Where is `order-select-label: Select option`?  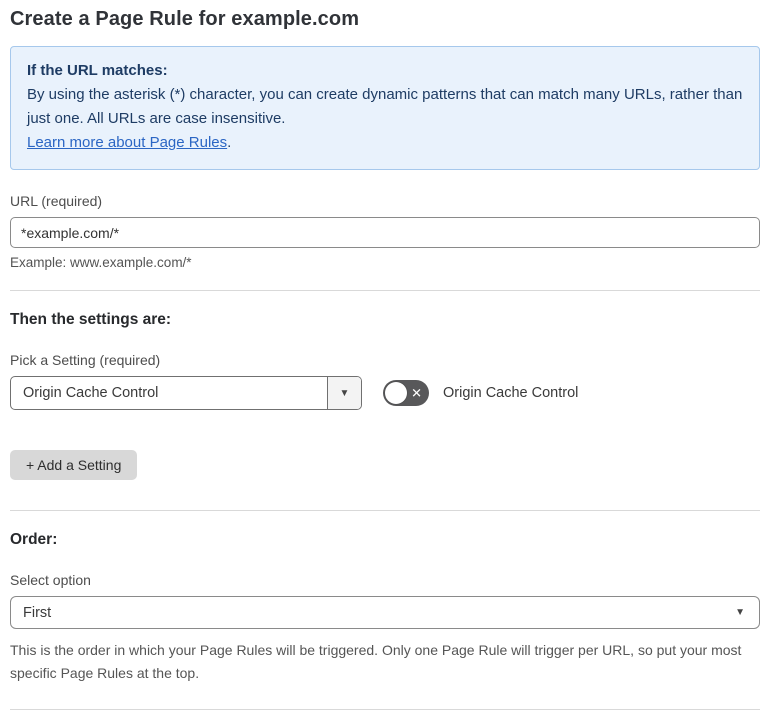
order-select-label: Select option is located at coordinates (50, 580).